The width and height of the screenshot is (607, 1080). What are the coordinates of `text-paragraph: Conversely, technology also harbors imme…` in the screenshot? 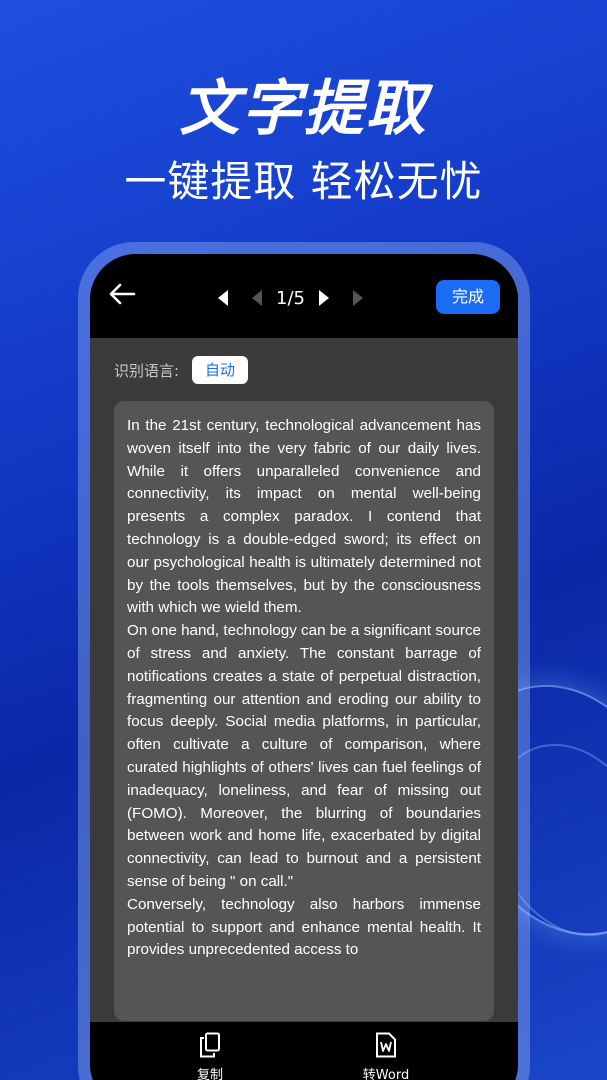 It's located at (304, 927).